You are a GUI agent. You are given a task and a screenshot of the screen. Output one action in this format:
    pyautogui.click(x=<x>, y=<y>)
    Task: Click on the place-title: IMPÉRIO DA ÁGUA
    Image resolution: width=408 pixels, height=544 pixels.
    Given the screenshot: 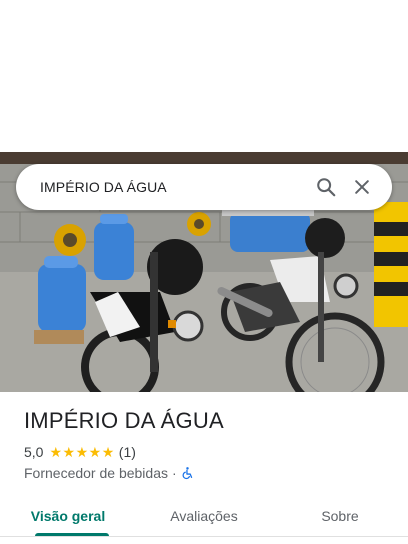 What is the action you would take?
    pyautogui.click(x=124, y=420)
    